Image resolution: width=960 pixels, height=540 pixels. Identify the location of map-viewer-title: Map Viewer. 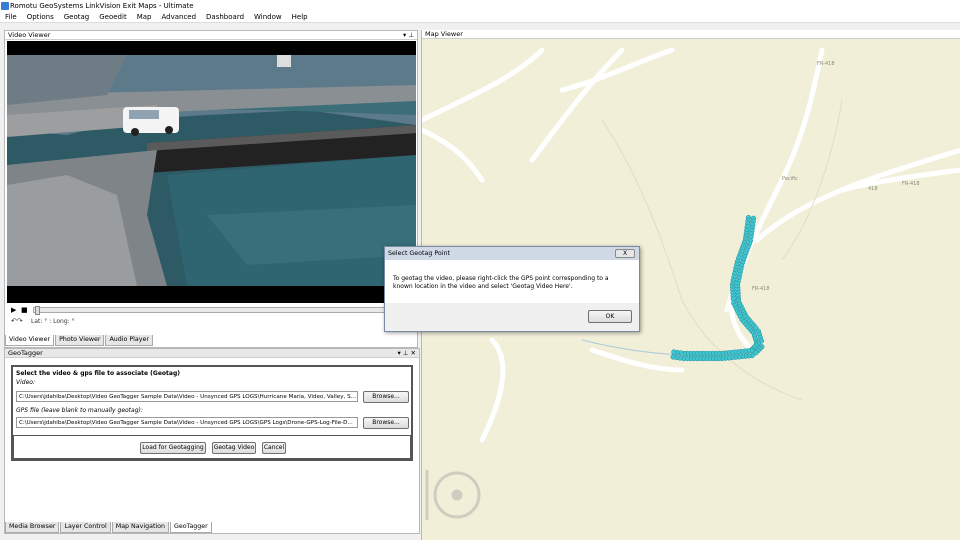
(444, 34).